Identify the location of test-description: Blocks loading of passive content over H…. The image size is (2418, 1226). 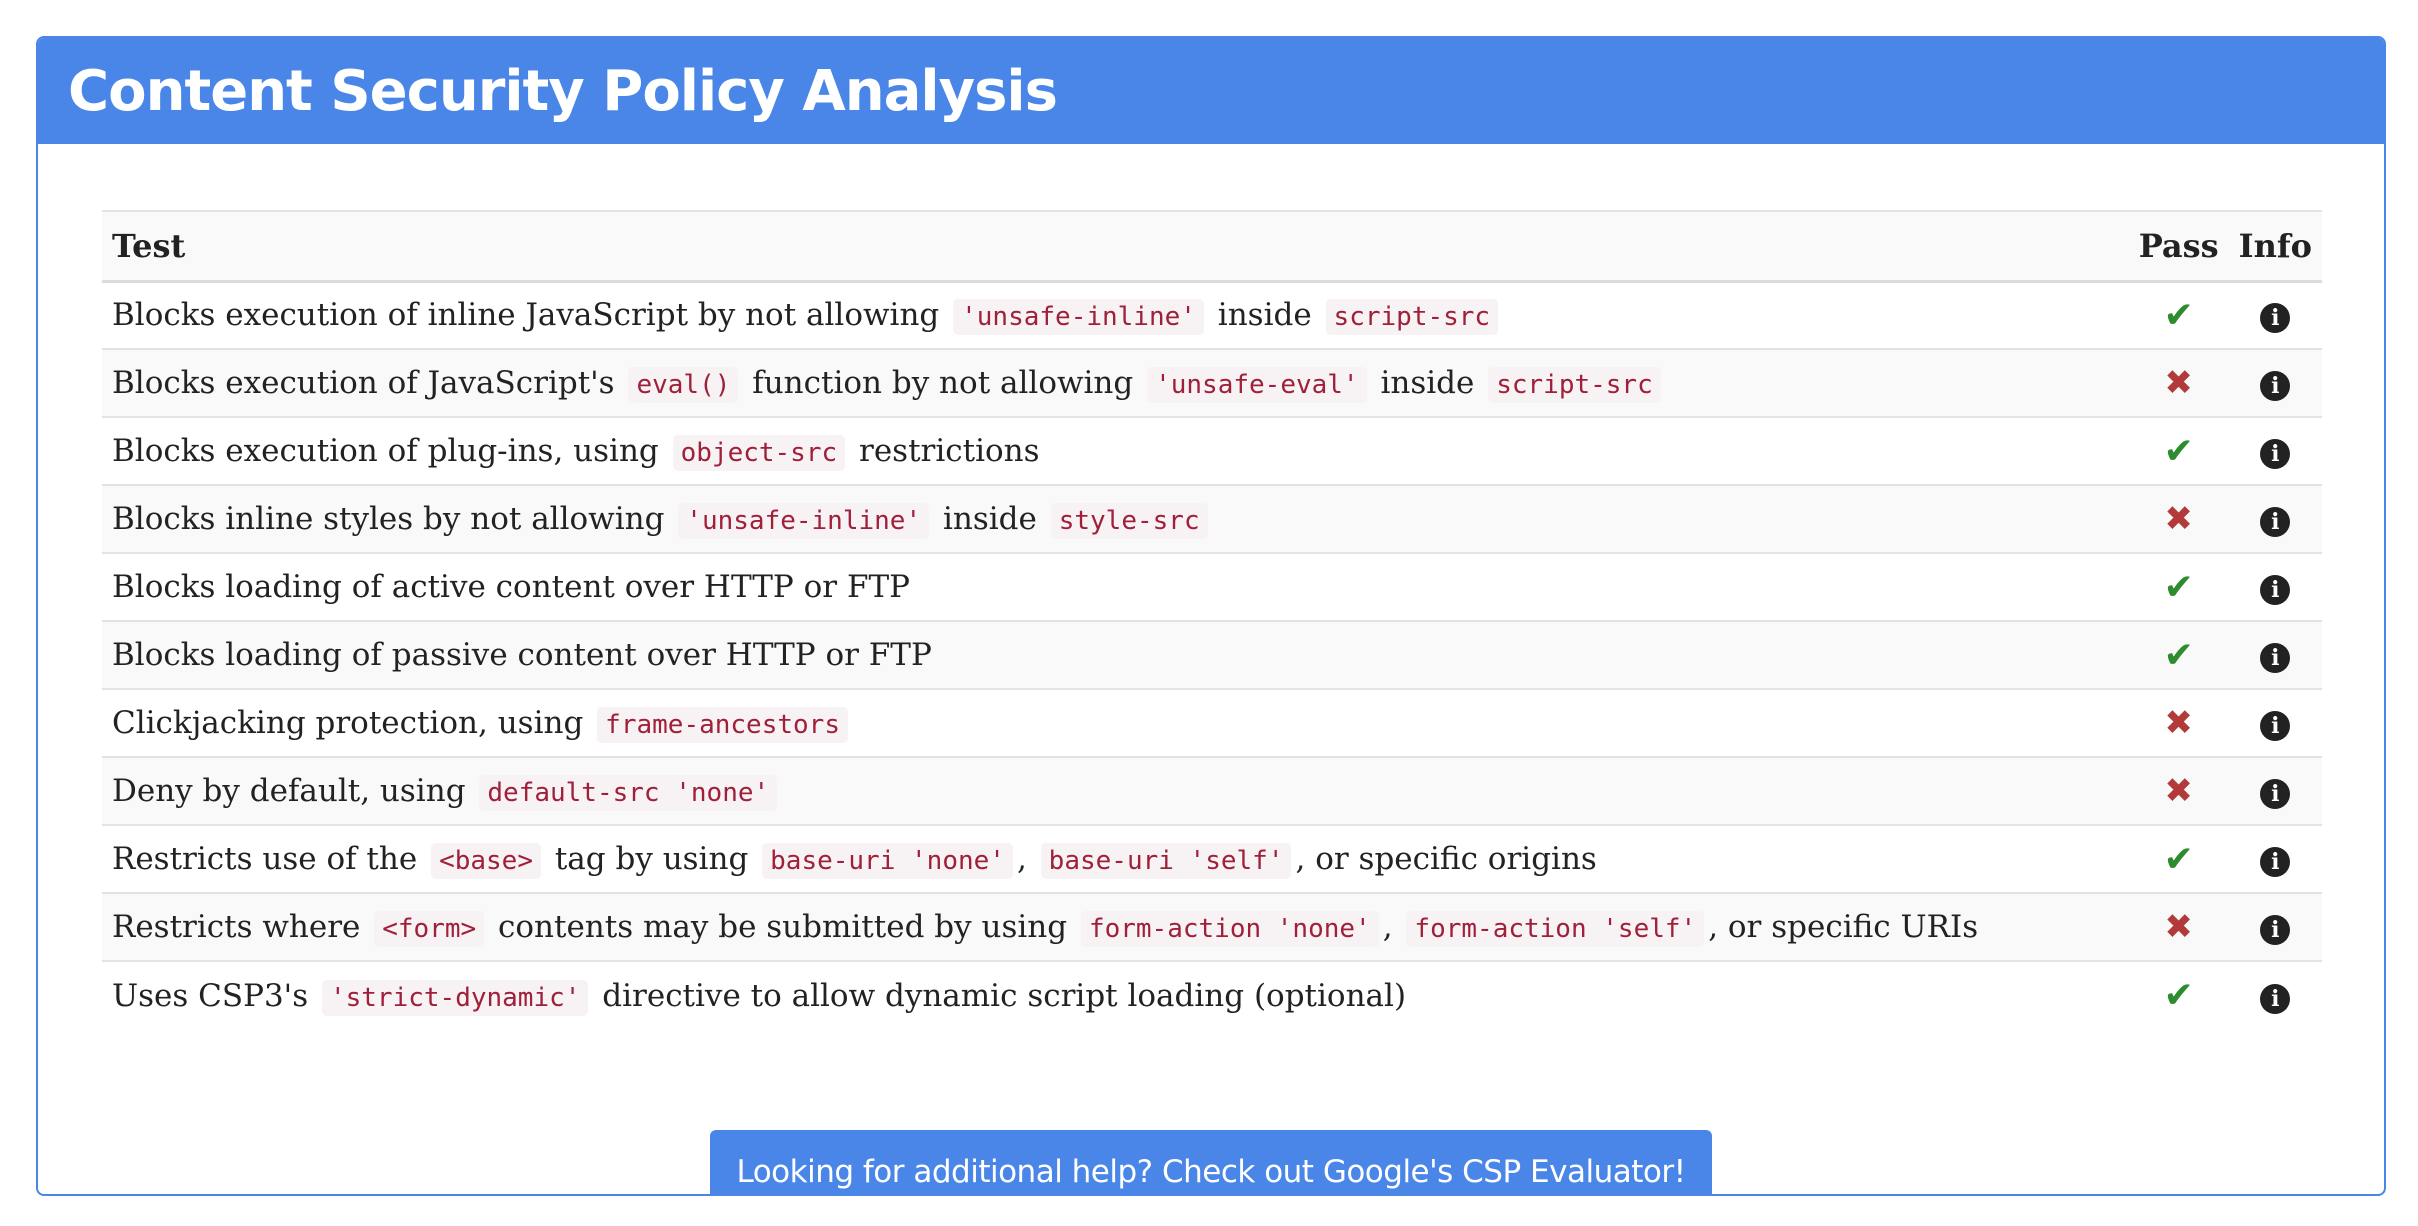
(1115, 655).